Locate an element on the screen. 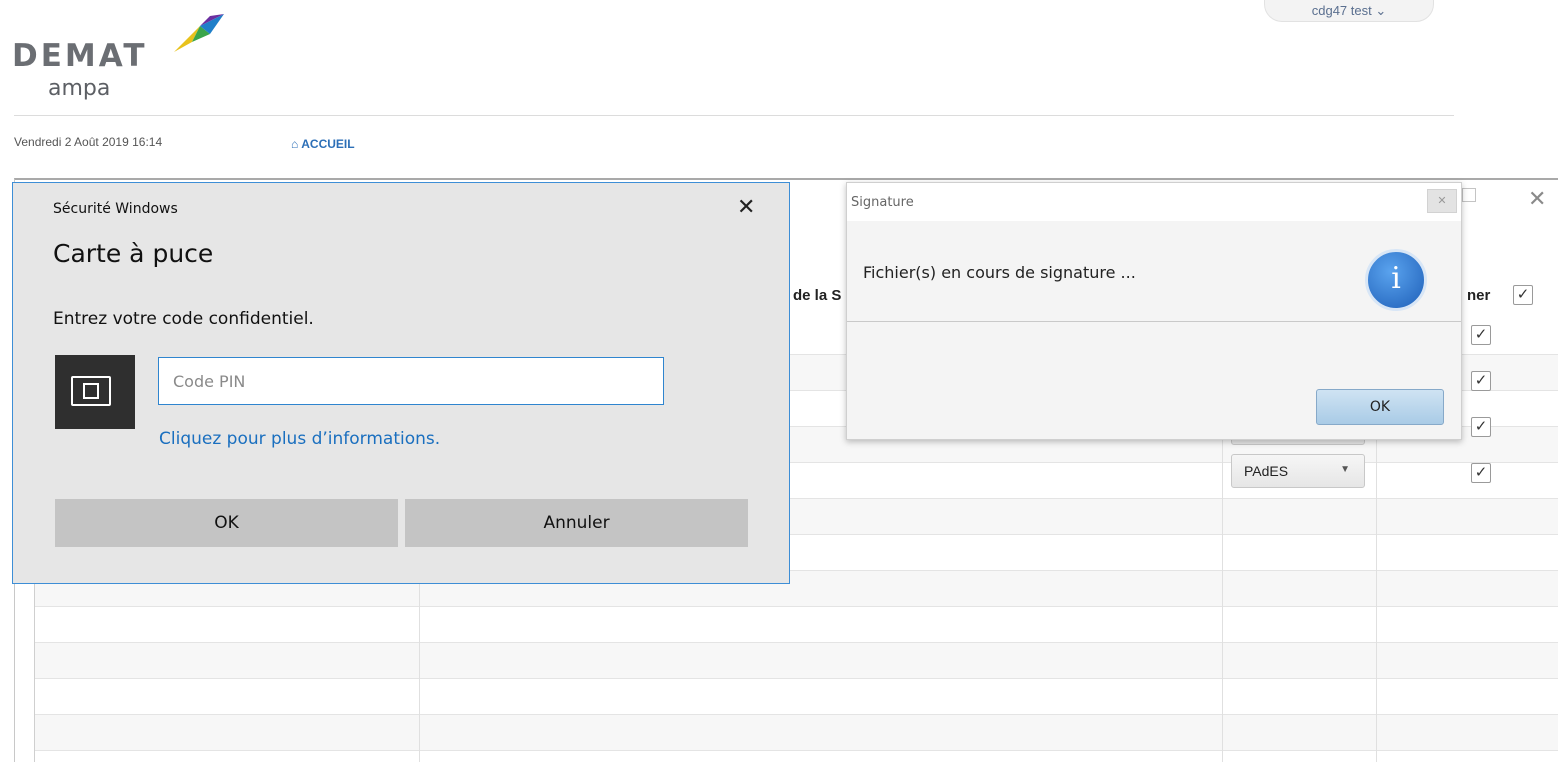  signature-format-select: PAdES ▼ is located at coordinates (1298, 471).